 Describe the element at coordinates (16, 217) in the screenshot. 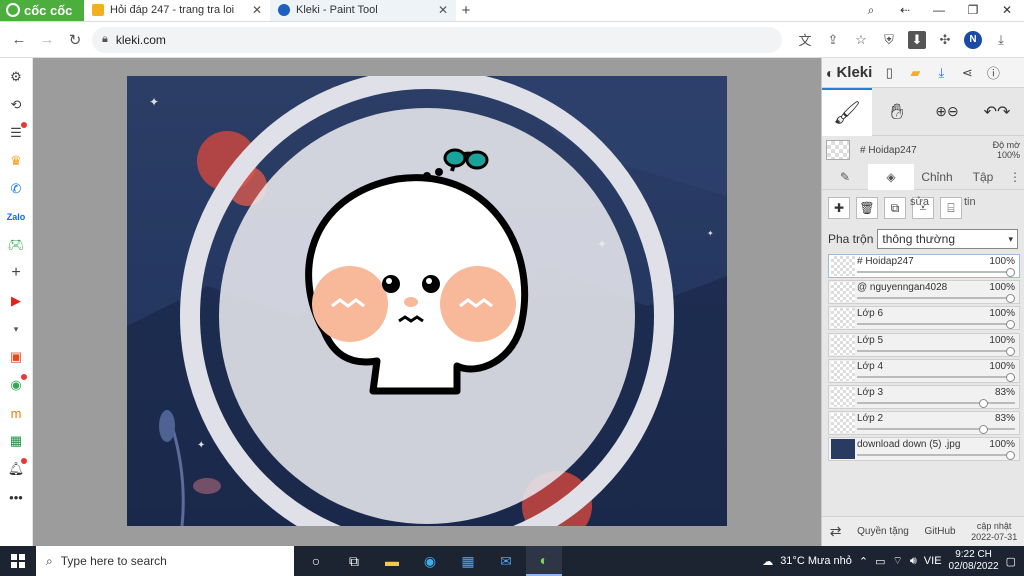

I see `zalo-icon: Zalo` at that location.